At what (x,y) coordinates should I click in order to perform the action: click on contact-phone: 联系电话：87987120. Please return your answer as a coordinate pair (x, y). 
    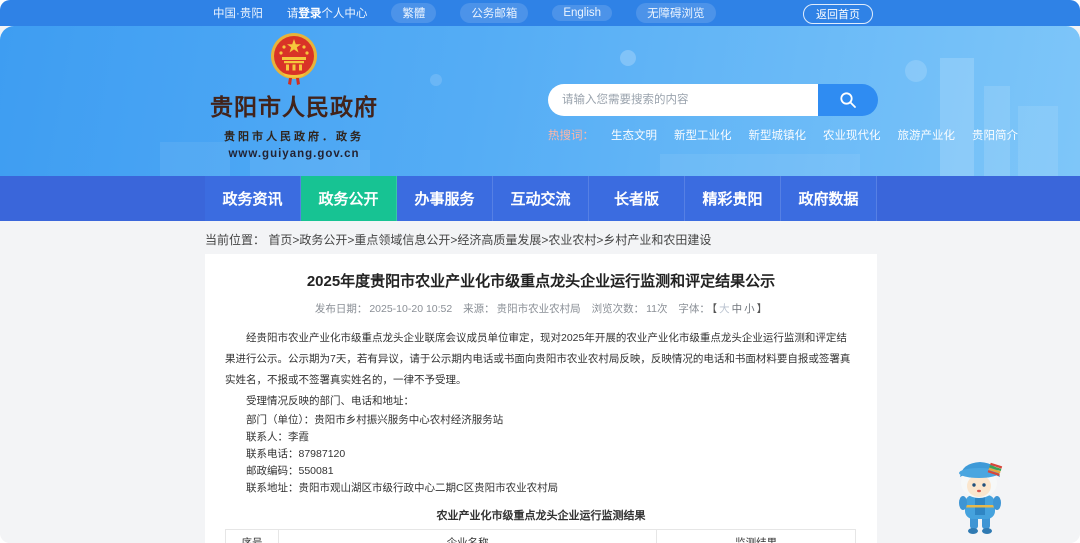
    Looking at the image, I should click on (296, 454).